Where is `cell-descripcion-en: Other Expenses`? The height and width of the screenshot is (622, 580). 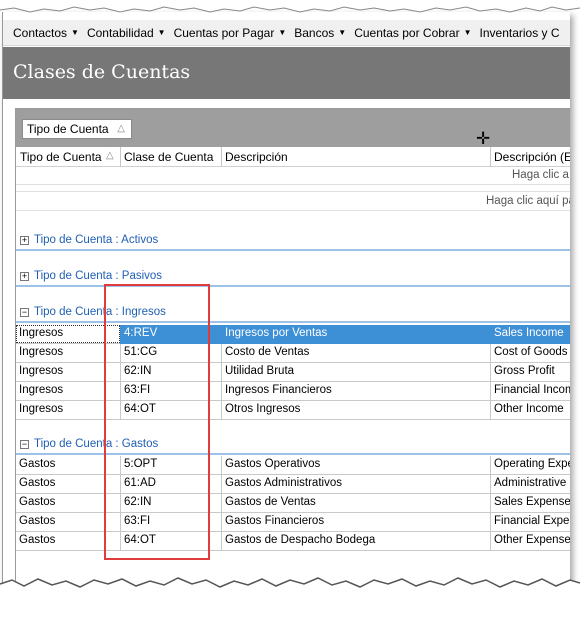
cell-descripcion-en: Other Expenses is located at coordinates (532, 540).